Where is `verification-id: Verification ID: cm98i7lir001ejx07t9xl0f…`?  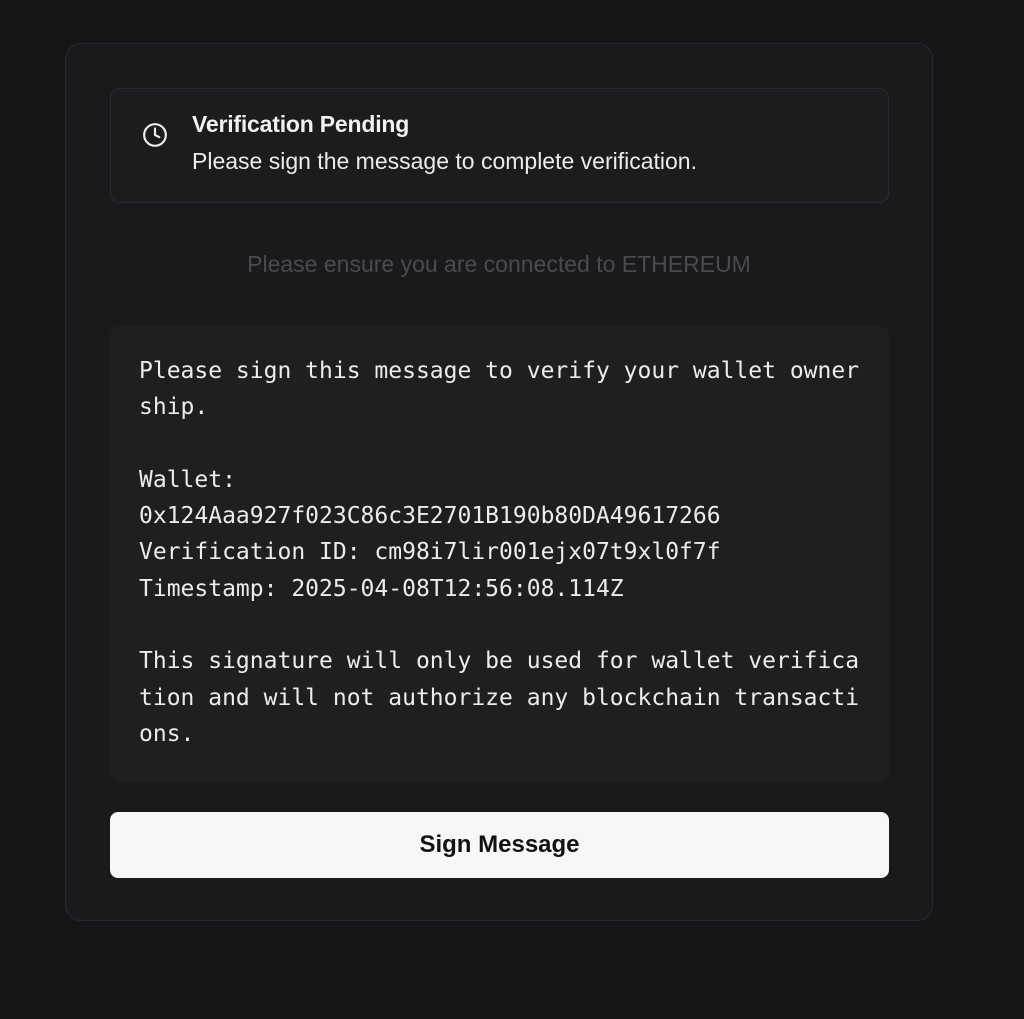
verification-id: Verification ID: cm98i7lir001ejx07t9xl0f… is located at coordinates (430, 552).